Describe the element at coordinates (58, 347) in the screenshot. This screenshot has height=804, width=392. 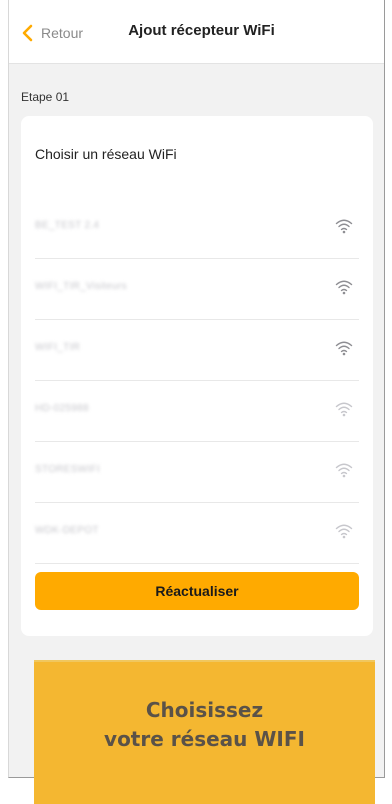
I see `network-ssid: WIFI_TIR` at that location.